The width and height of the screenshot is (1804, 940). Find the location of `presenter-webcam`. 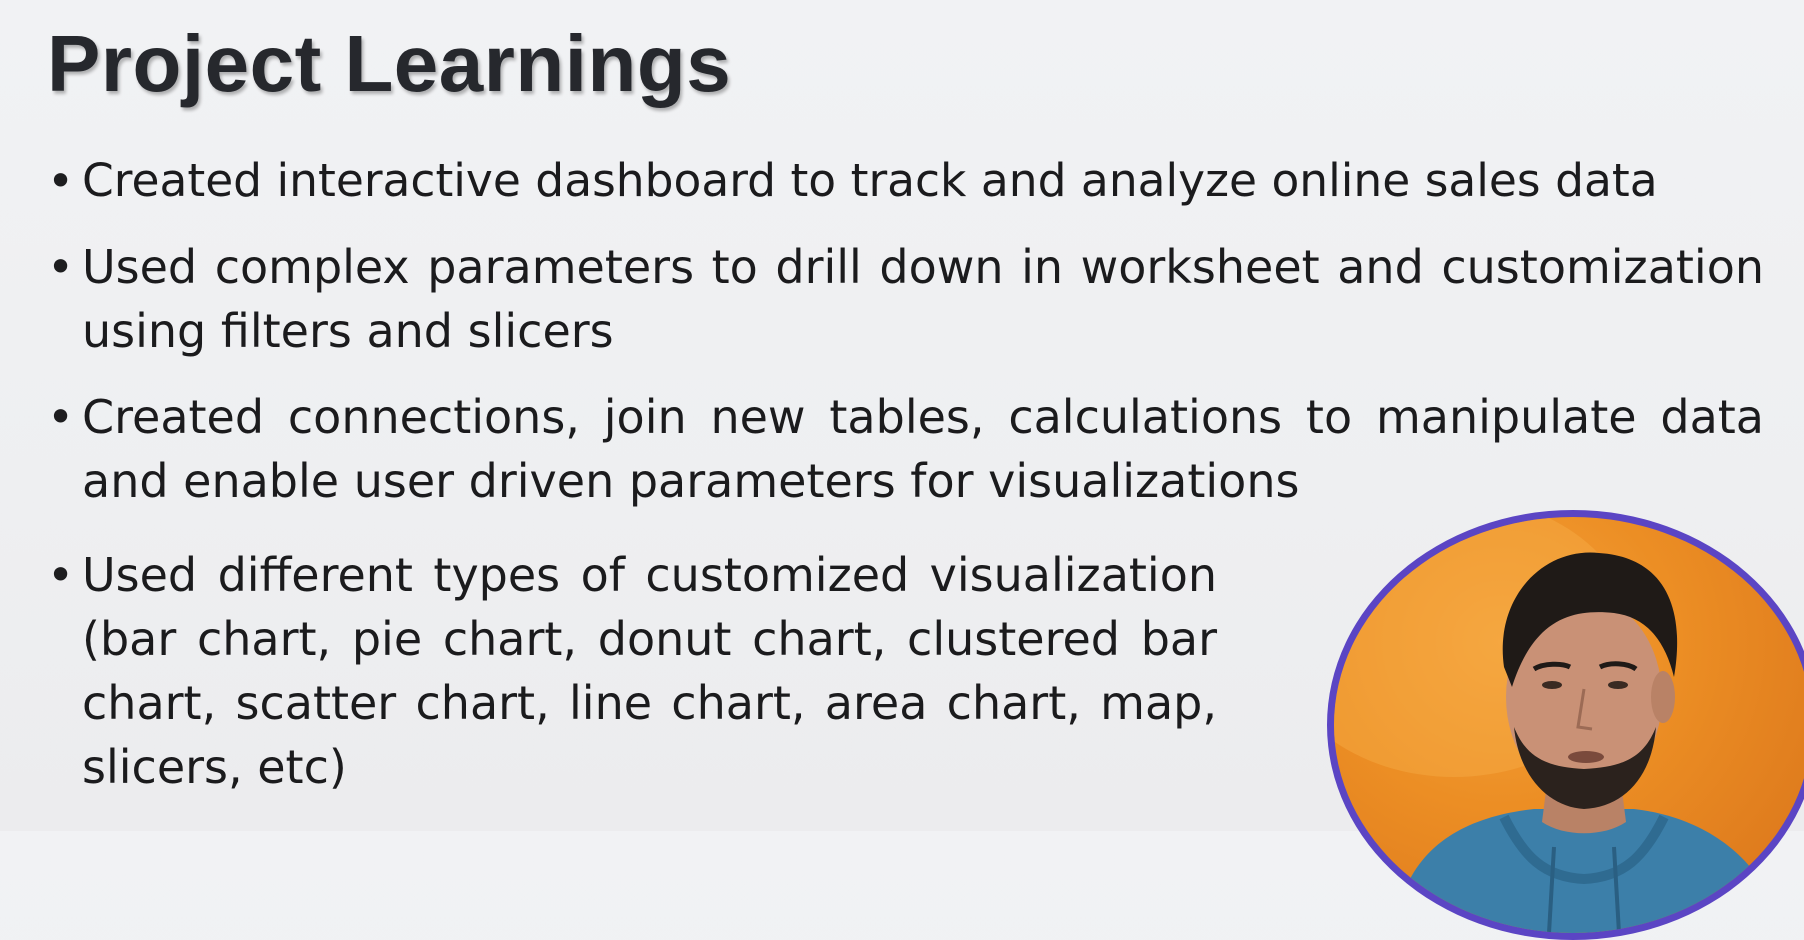

presenter-webcam is located at coordinates (1565, 725).